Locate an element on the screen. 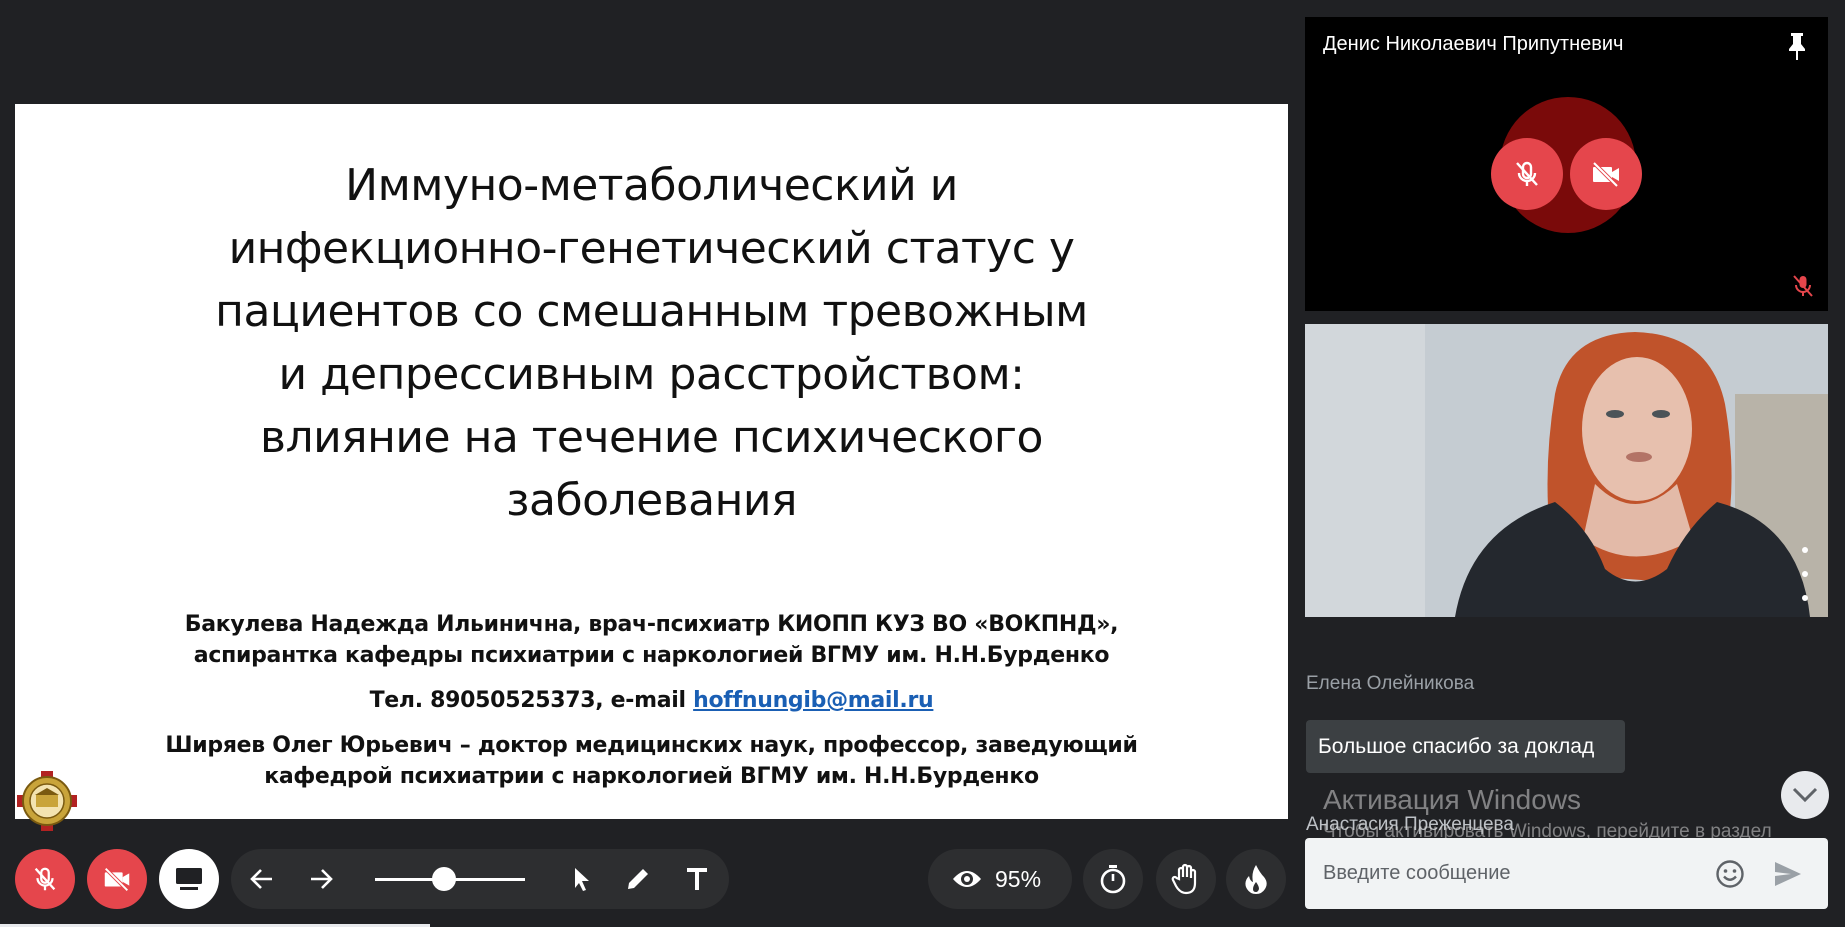 Image resolution: width=1845 pixels, height=927 pixels. pin-icon is located at coordinates (1797, 46).